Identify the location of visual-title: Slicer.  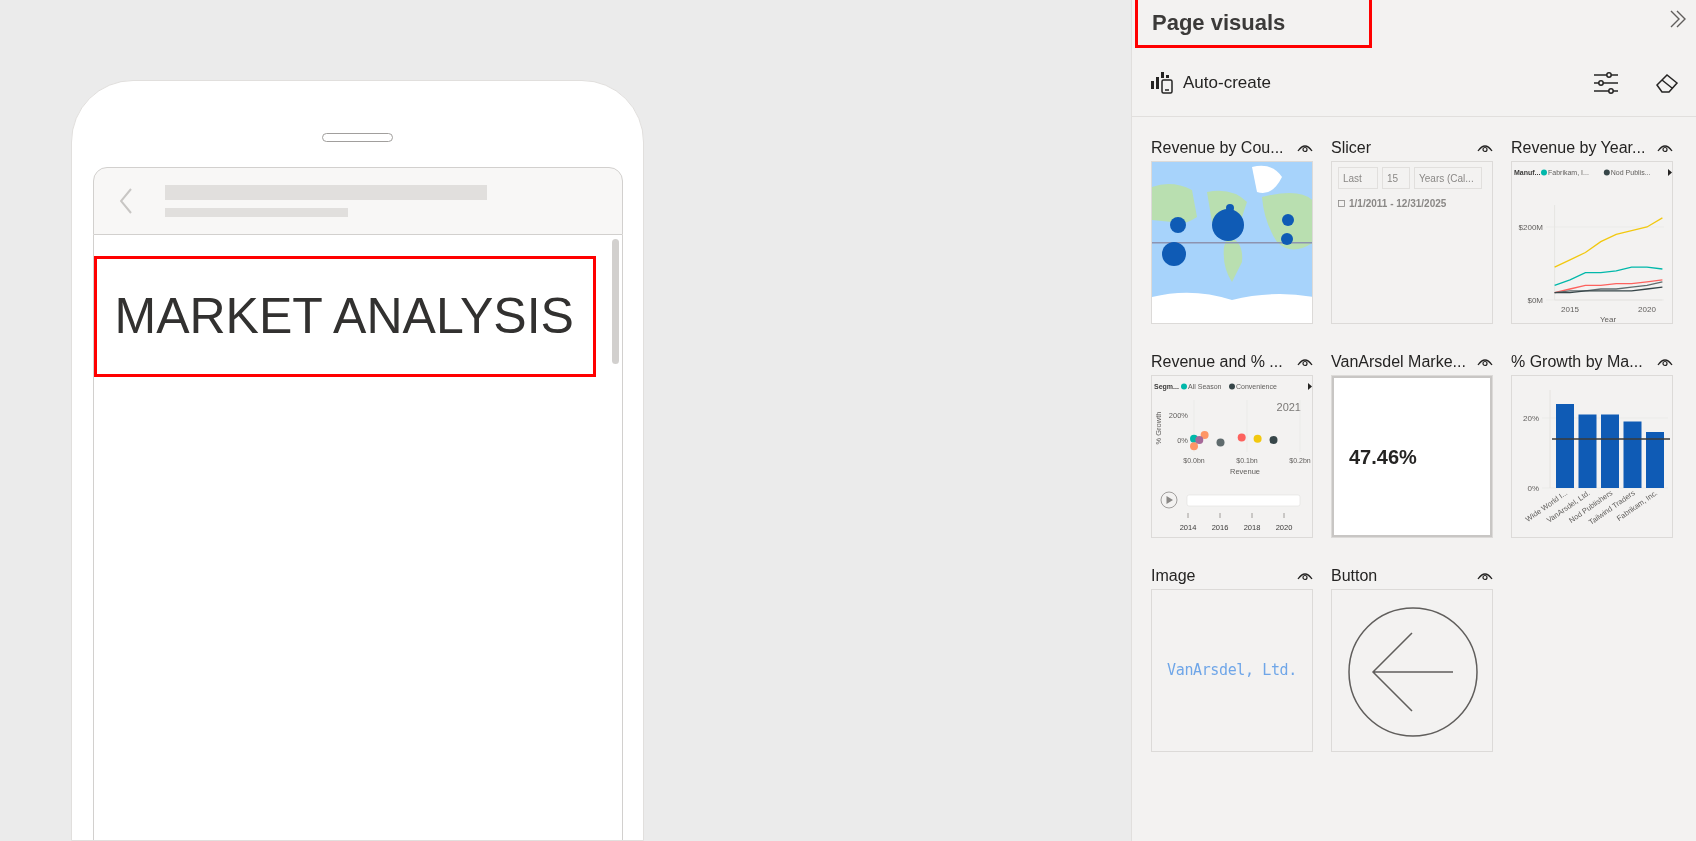
(1351, 148).